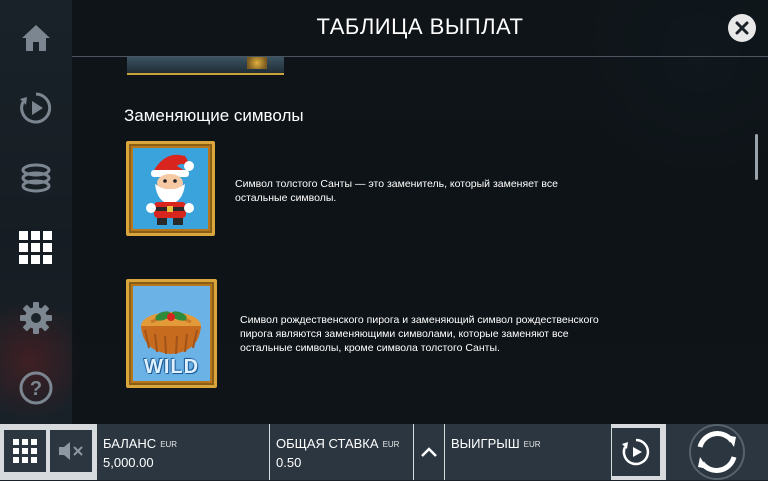 This screenshot has height=481, width=768. I want to click on close-button, so click(742, 28).